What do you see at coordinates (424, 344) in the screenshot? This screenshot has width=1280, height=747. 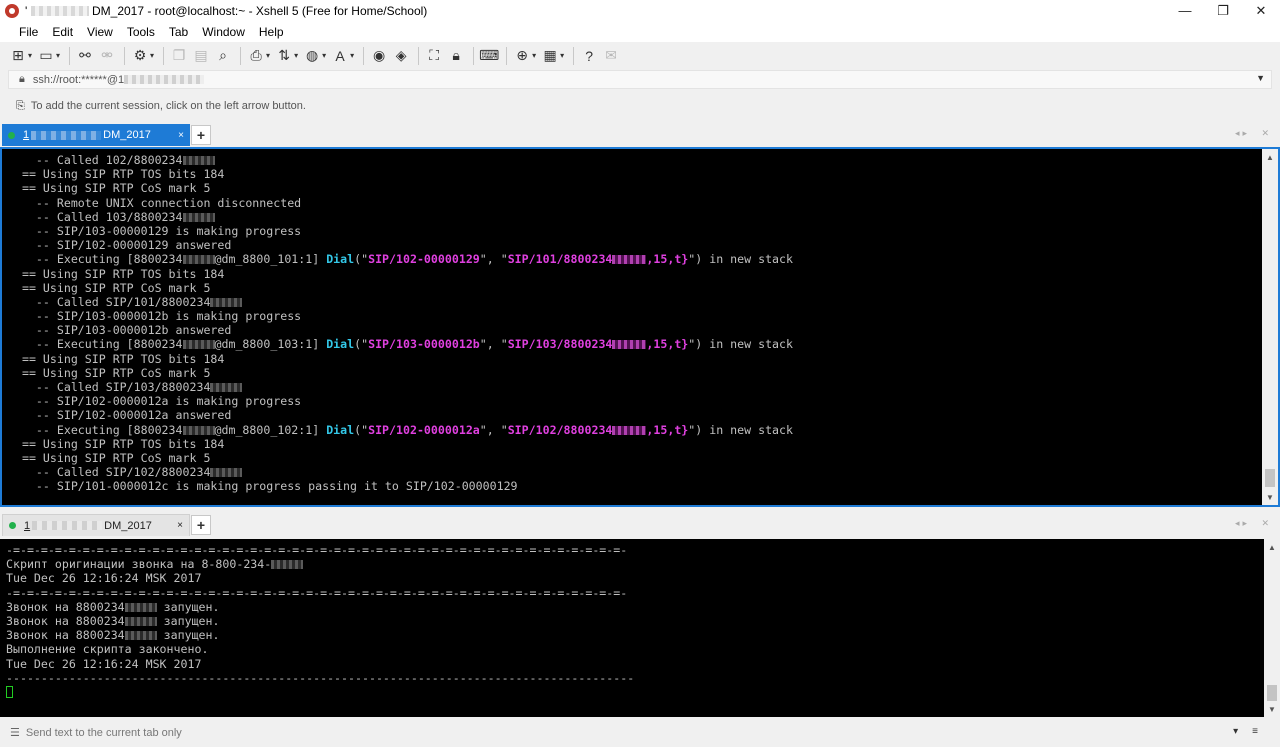 I see `terminal-string: SIP/103-0000012b` at bounding box center [424, 344].